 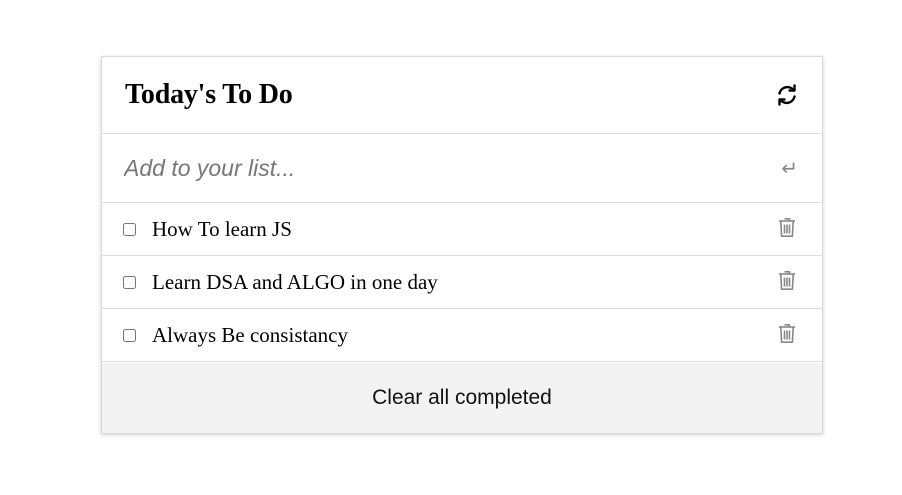 I want to click on item-text: How To learn JS, so click(x=222, y=228).